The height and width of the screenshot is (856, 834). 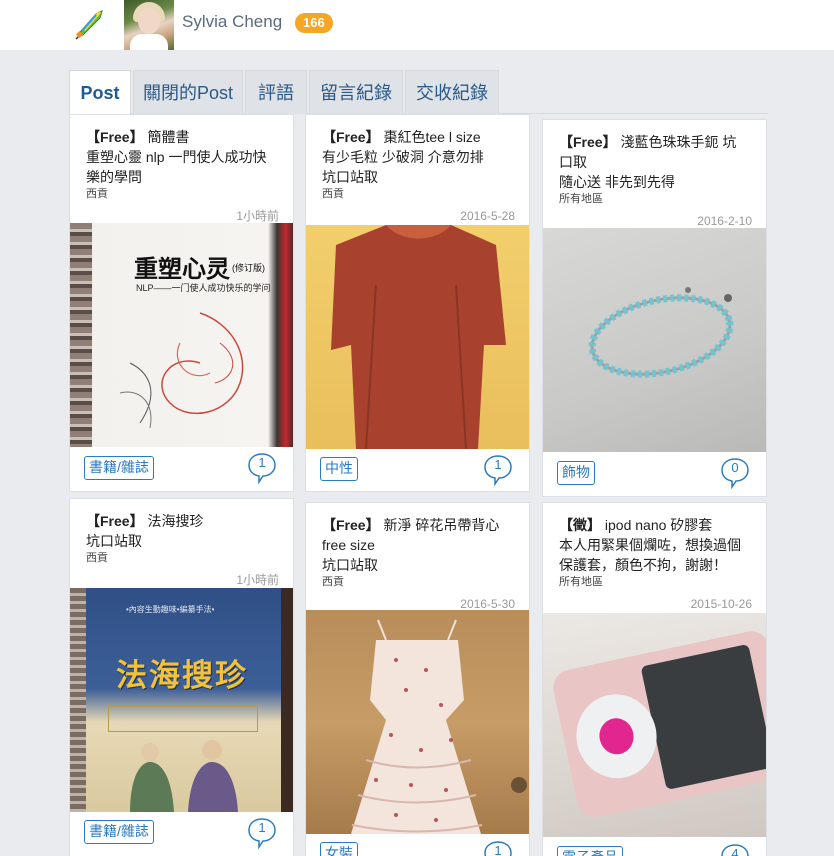 I want to click on post-tag: 【徵】, so click(x=580, y=525).